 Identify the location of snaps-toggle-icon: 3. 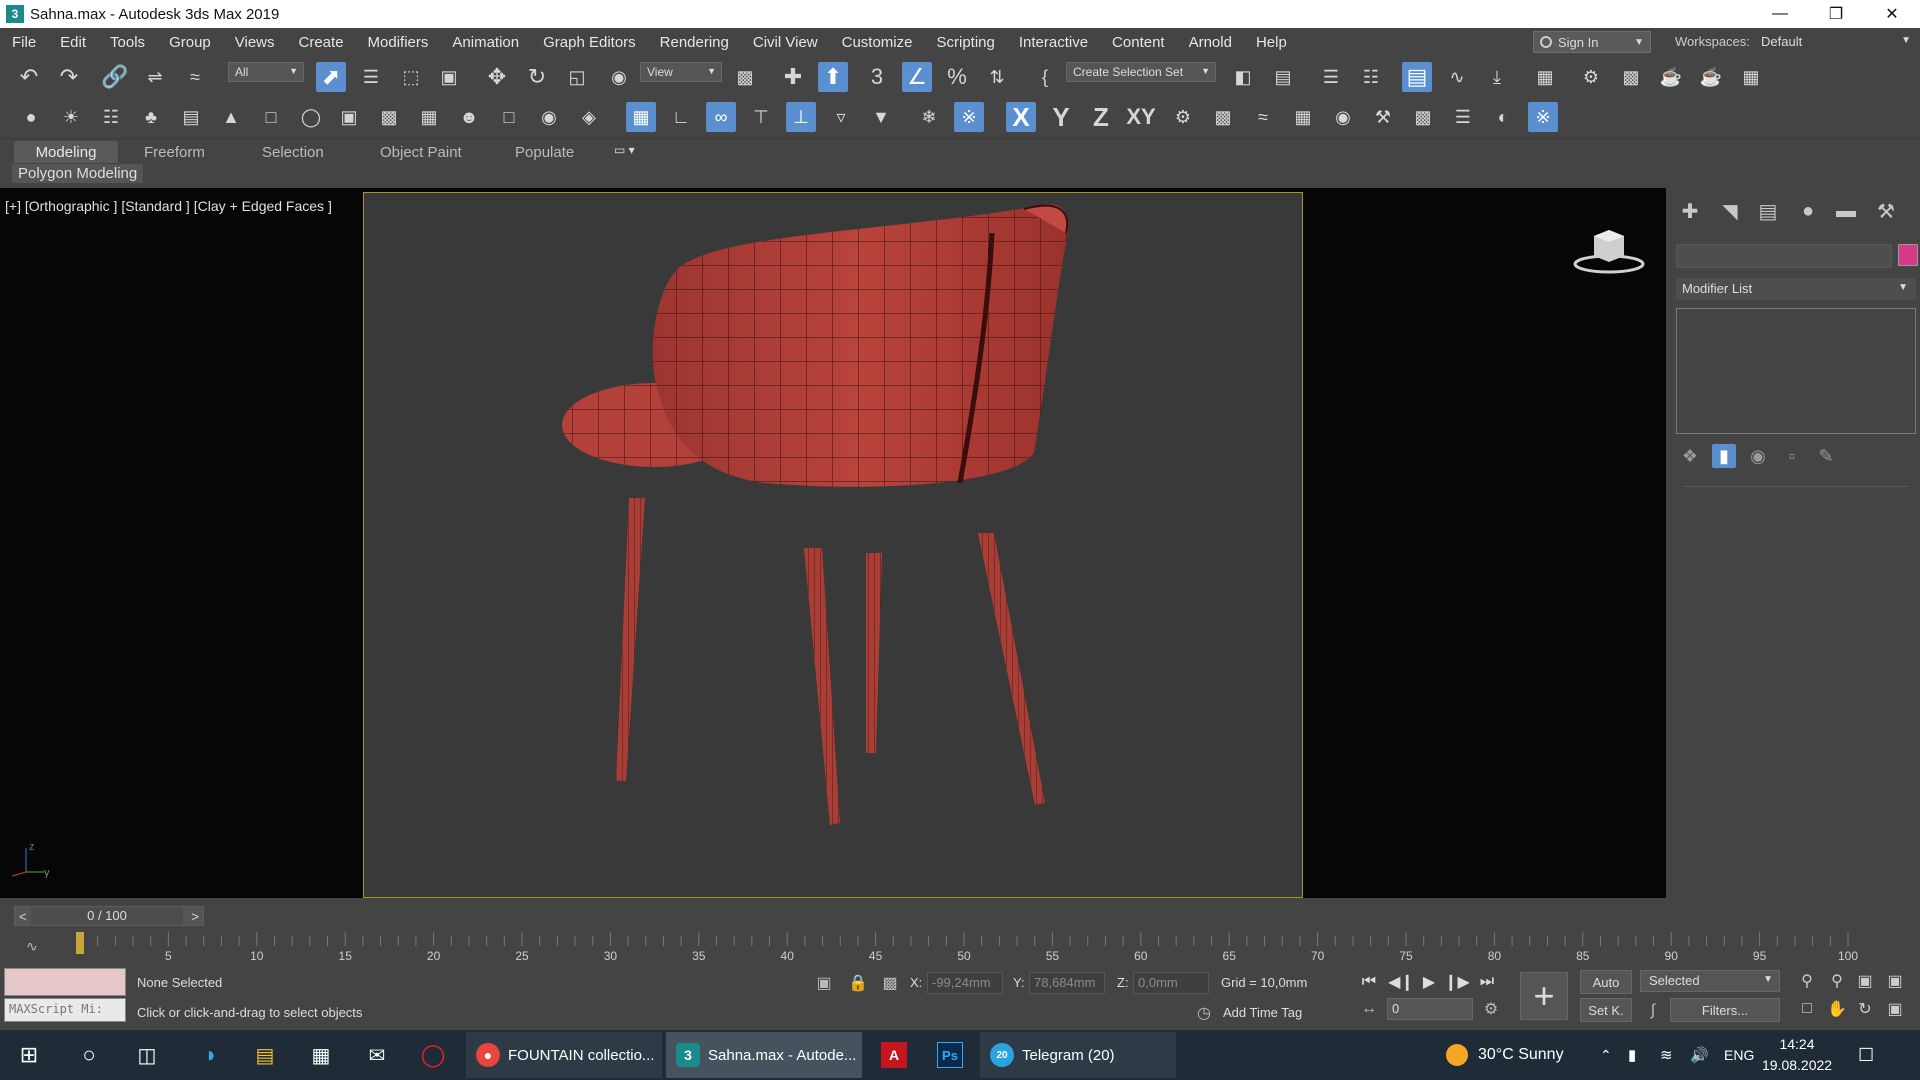
(877, 77).